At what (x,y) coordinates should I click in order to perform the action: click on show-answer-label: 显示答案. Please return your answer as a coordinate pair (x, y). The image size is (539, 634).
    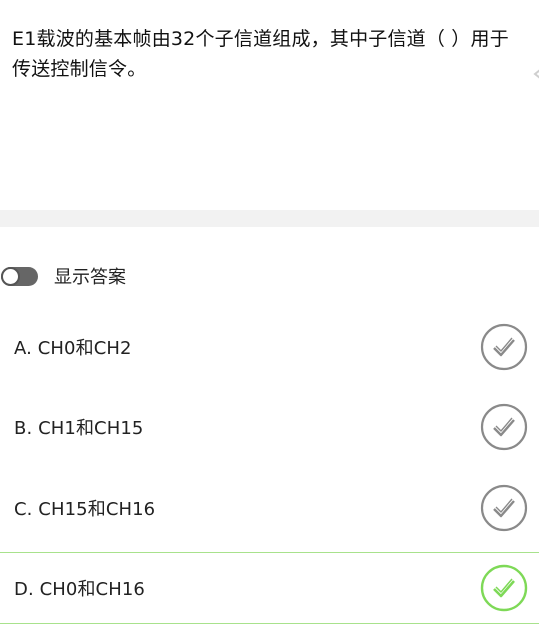
    Looking at the image, I should click on (90, 277).